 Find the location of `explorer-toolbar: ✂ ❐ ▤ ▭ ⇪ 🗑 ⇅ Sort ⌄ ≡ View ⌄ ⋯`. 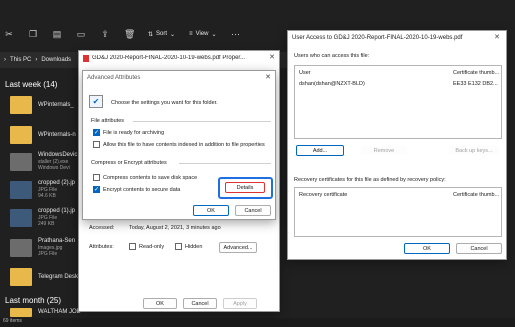

explorer-toolbar: ✂ ❐ ▤ ▭ ⇪ 🗑 ⇅ Sort ⌄ ≡ View ⌄ ⋯ is located at coordinates (150, 34).